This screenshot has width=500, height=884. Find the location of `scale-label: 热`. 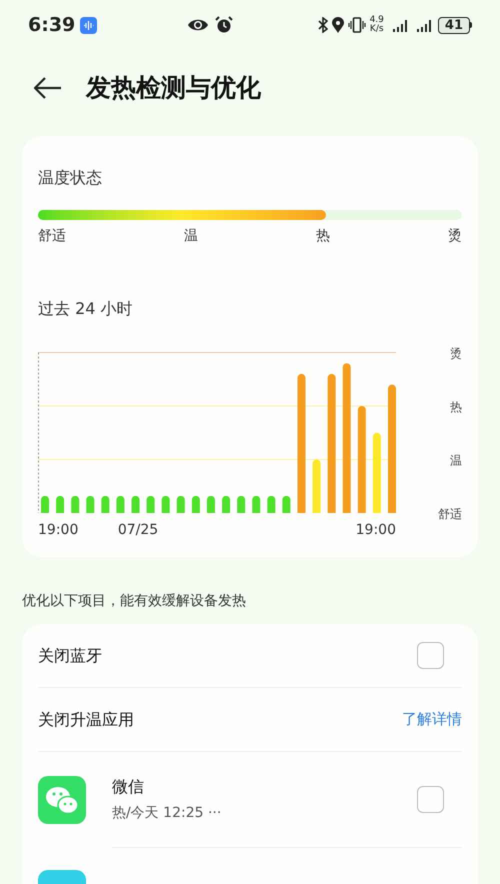

scale-label: 热 is located at coordinates (323, 236).